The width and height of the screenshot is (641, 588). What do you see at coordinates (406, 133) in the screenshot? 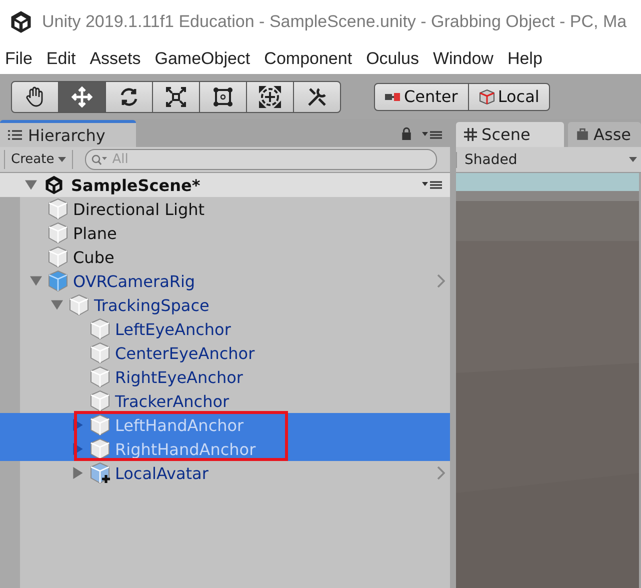
I see `lock-icon` at bounding box center [406, 133].